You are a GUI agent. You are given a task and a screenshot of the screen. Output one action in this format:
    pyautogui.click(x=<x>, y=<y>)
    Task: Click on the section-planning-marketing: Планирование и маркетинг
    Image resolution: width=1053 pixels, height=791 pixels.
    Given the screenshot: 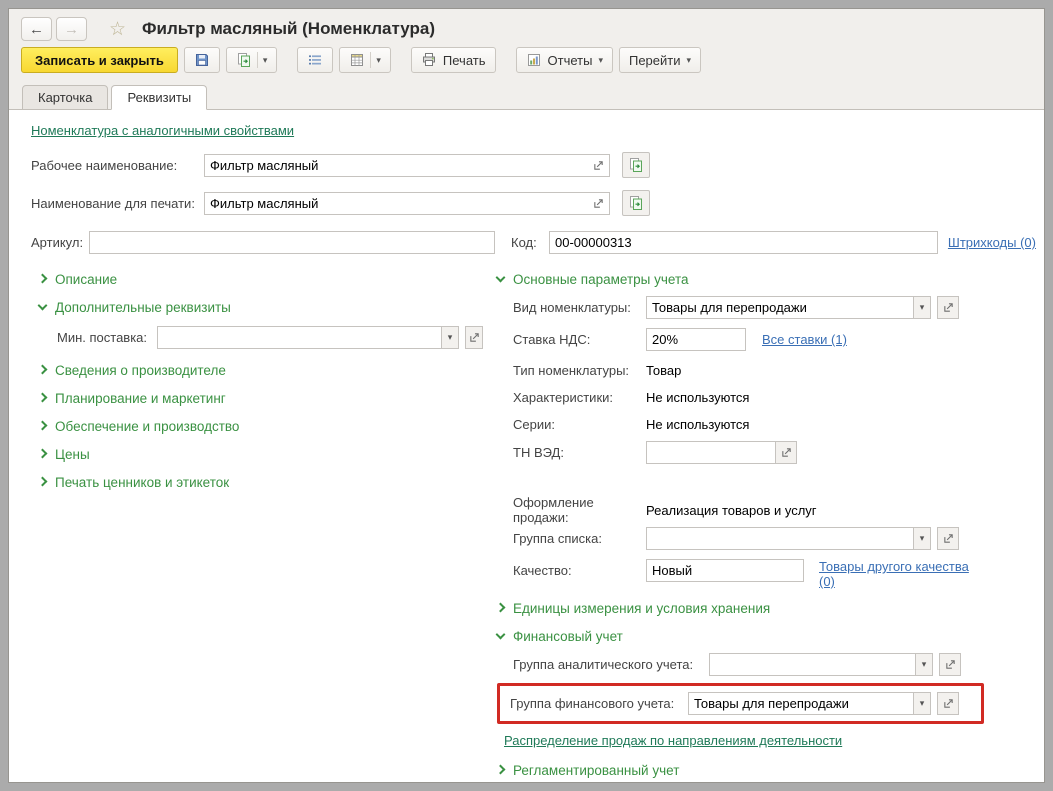 What is the action you would take?
    pyautogui.click(x=257, y=398)
    